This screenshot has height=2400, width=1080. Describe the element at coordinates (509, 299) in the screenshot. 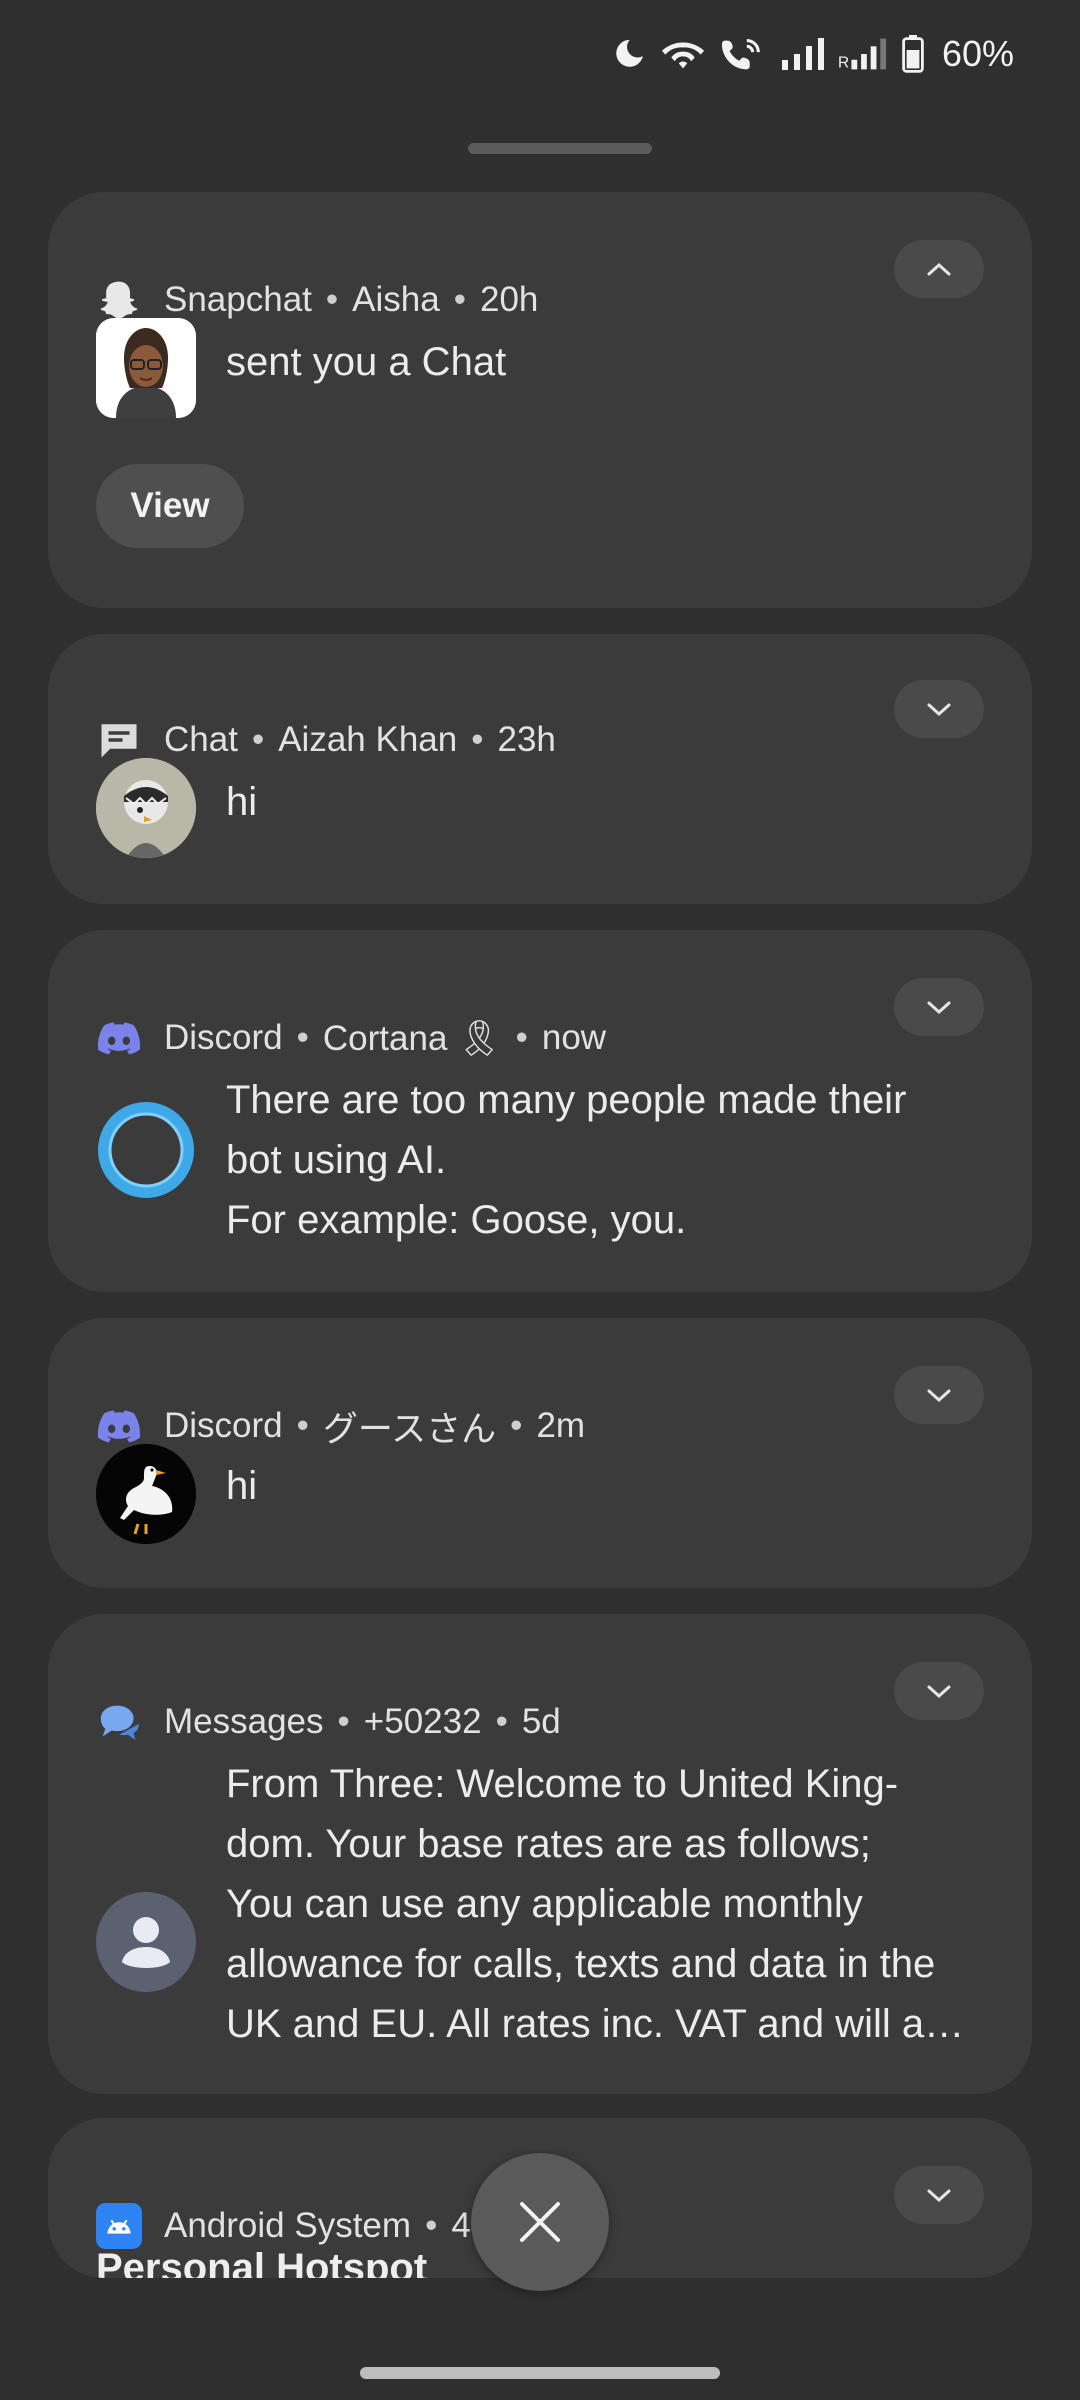

I see `timestamp: 20h` at that location.